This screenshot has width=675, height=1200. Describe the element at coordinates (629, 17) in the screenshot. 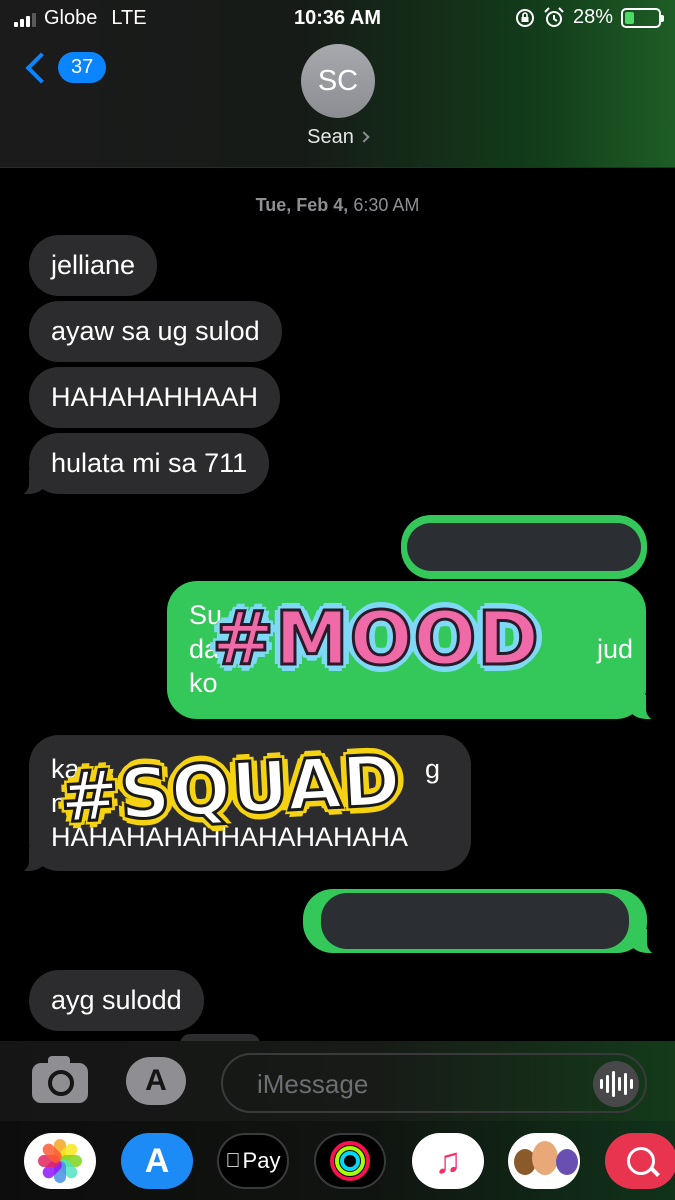

I see `battery-fill` at that location.